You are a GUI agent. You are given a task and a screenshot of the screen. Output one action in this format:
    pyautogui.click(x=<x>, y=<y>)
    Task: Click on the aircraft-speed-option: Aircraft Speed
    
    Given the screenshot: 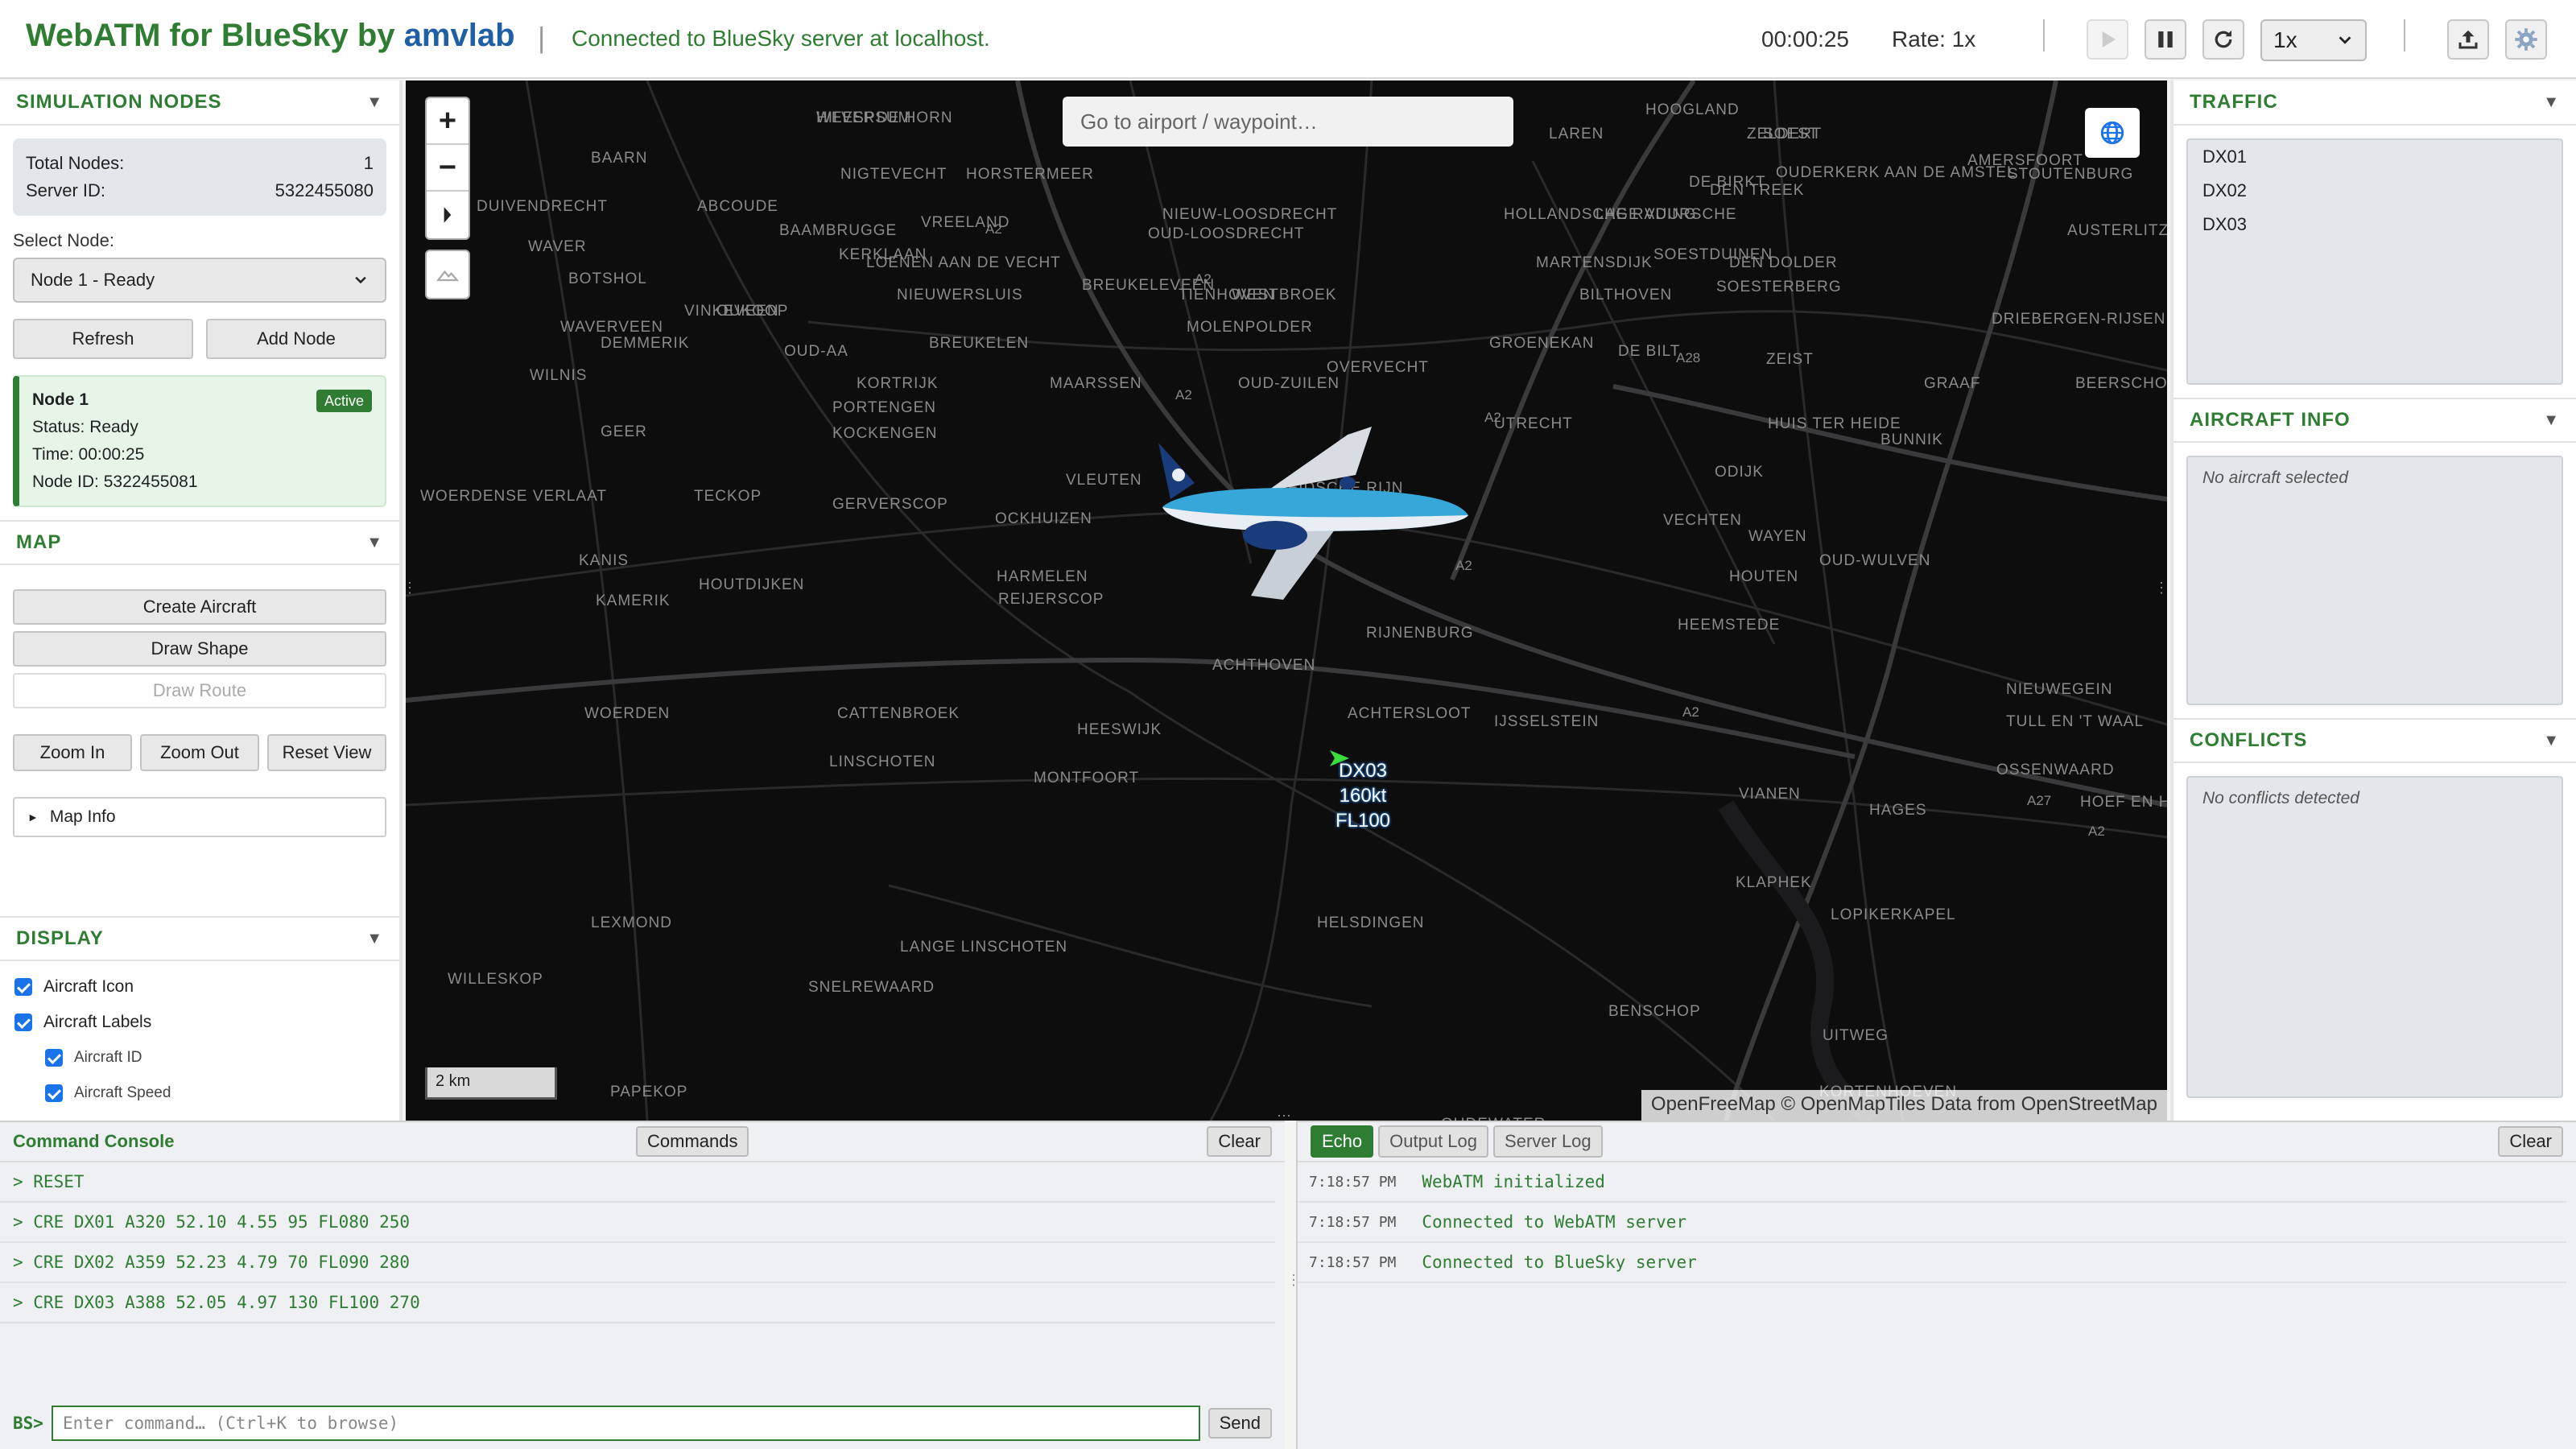 What is the action you would take?
    pyautogui.click(x=199, y=1093)
    